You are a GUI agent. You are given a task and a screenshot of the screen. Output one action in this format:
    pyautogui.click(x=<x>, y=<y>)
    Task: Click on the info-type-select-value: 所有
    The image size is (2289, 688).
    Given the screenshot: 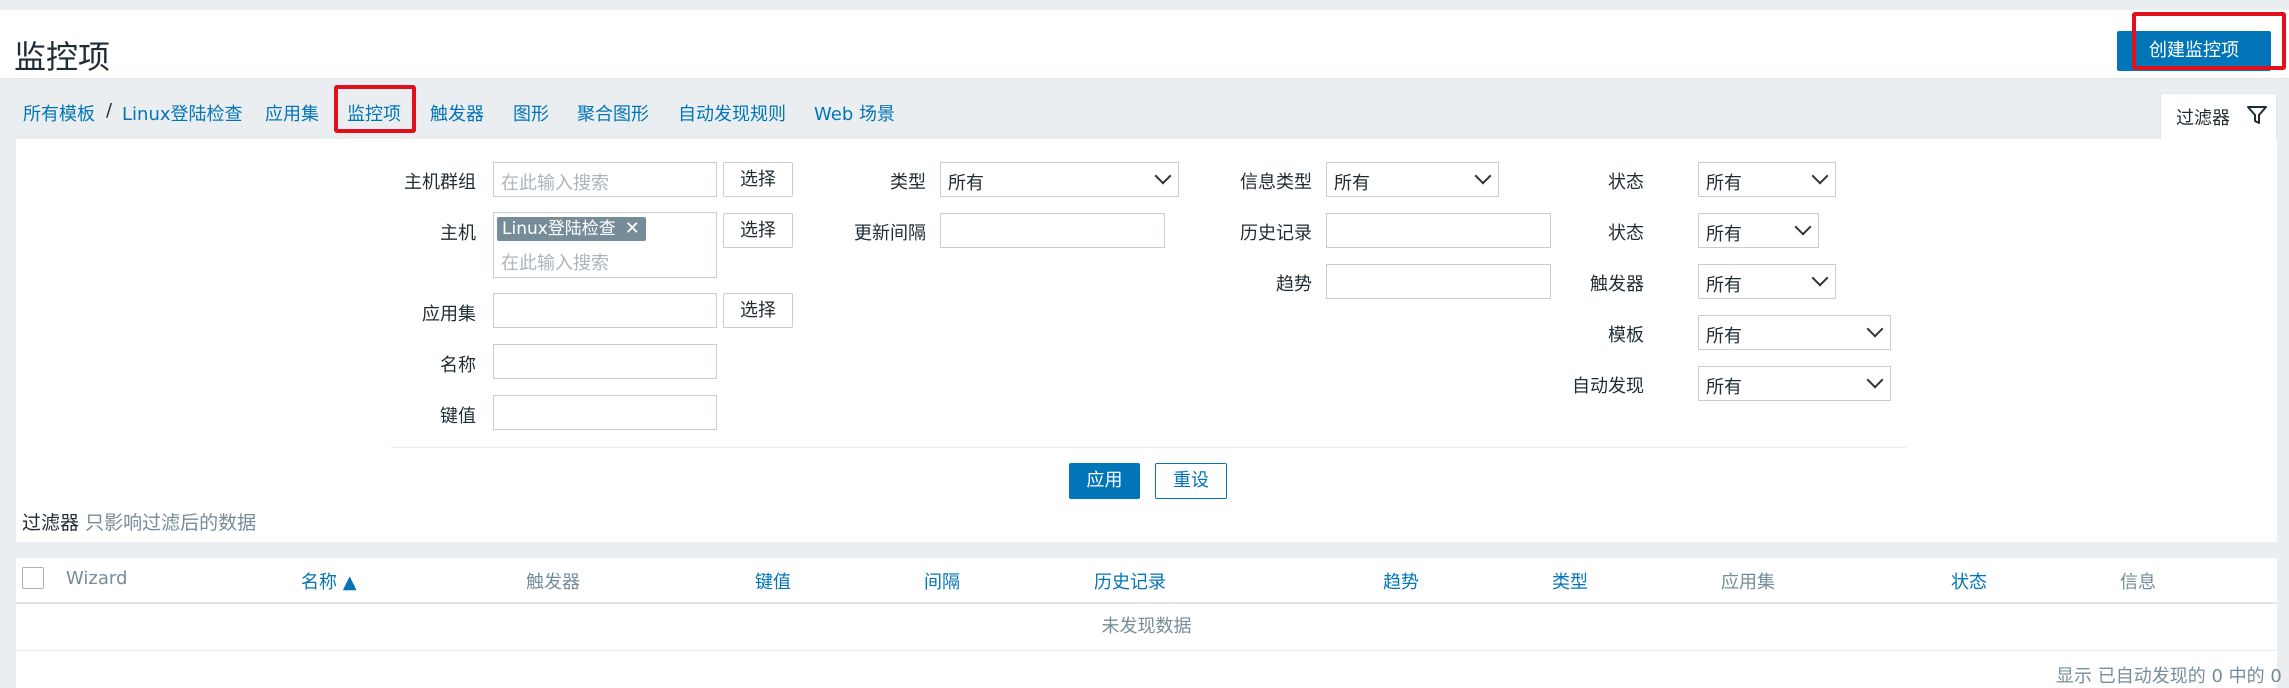 What is the action you would take?
    pyautogui.click(x=1352, y=183)
    